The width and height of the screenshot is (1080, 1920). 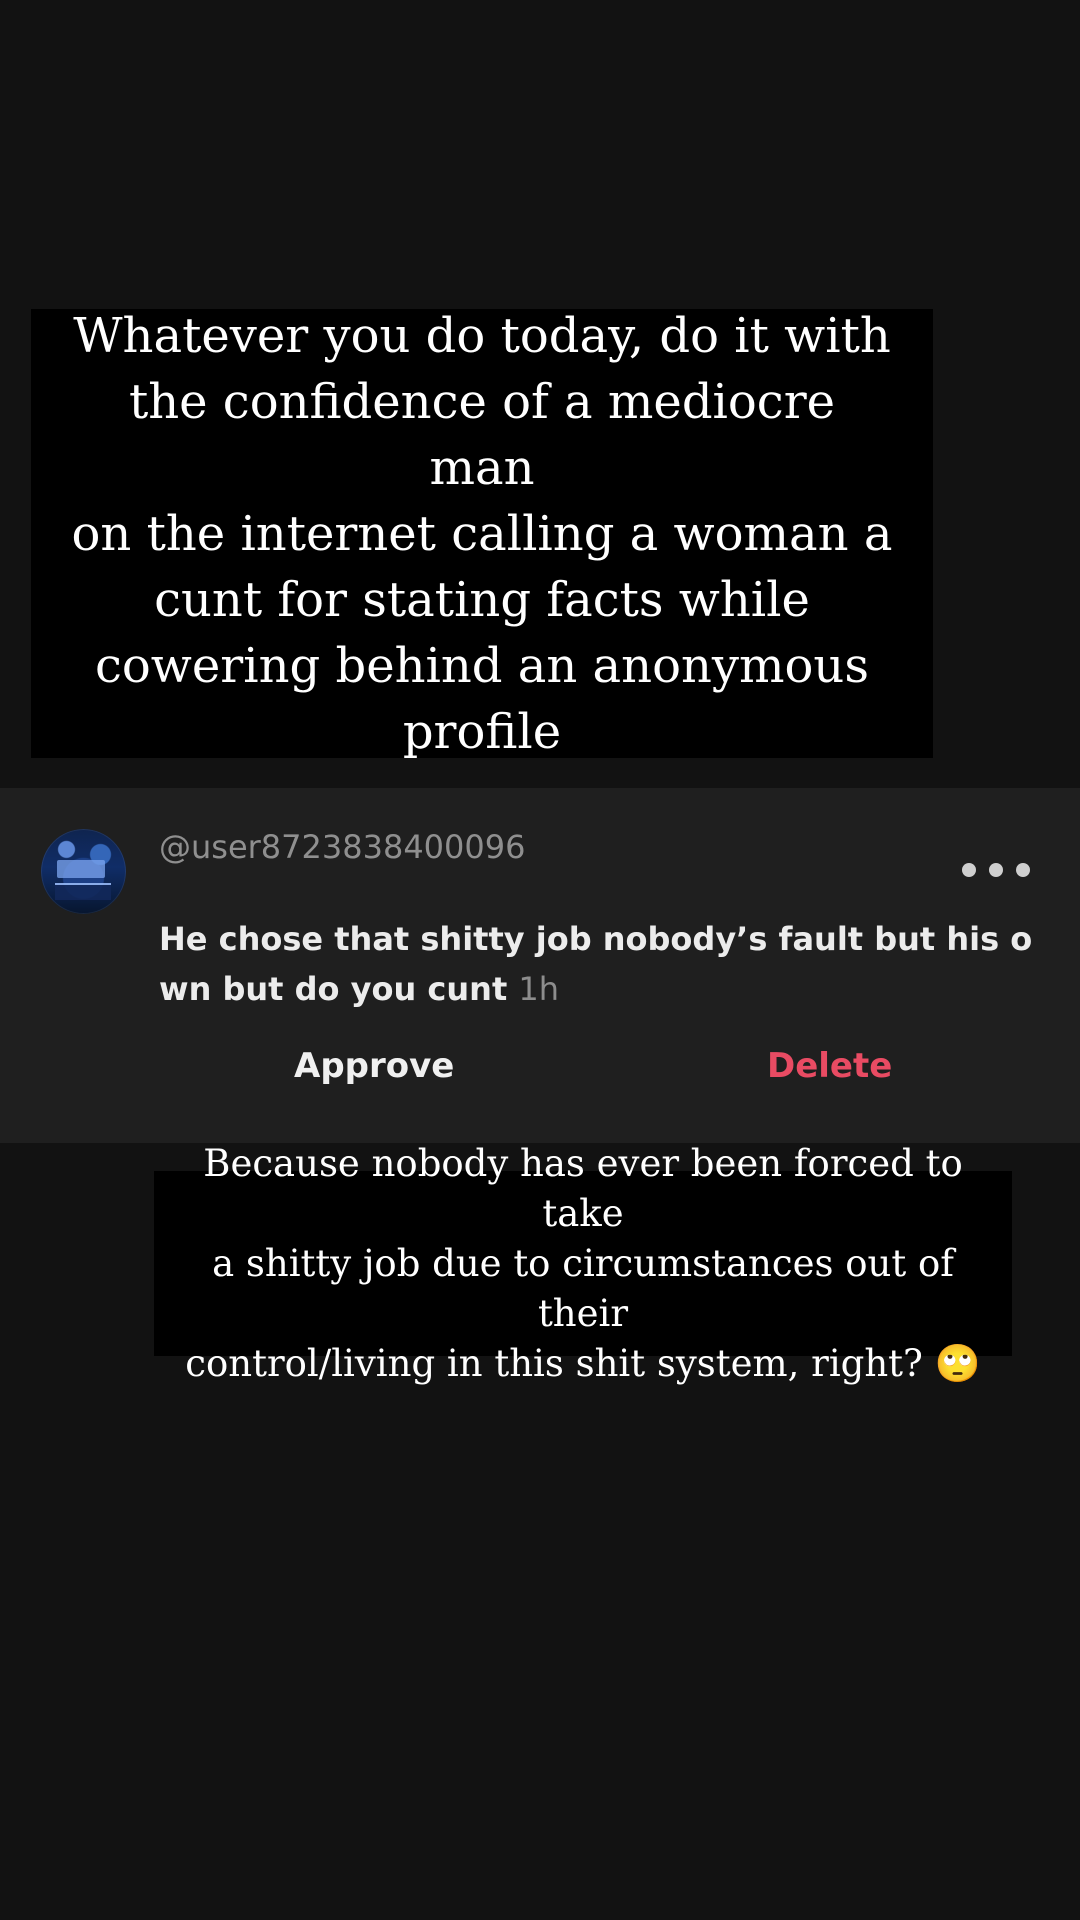 I want to click on more-icon, so click(x=996, y=870).